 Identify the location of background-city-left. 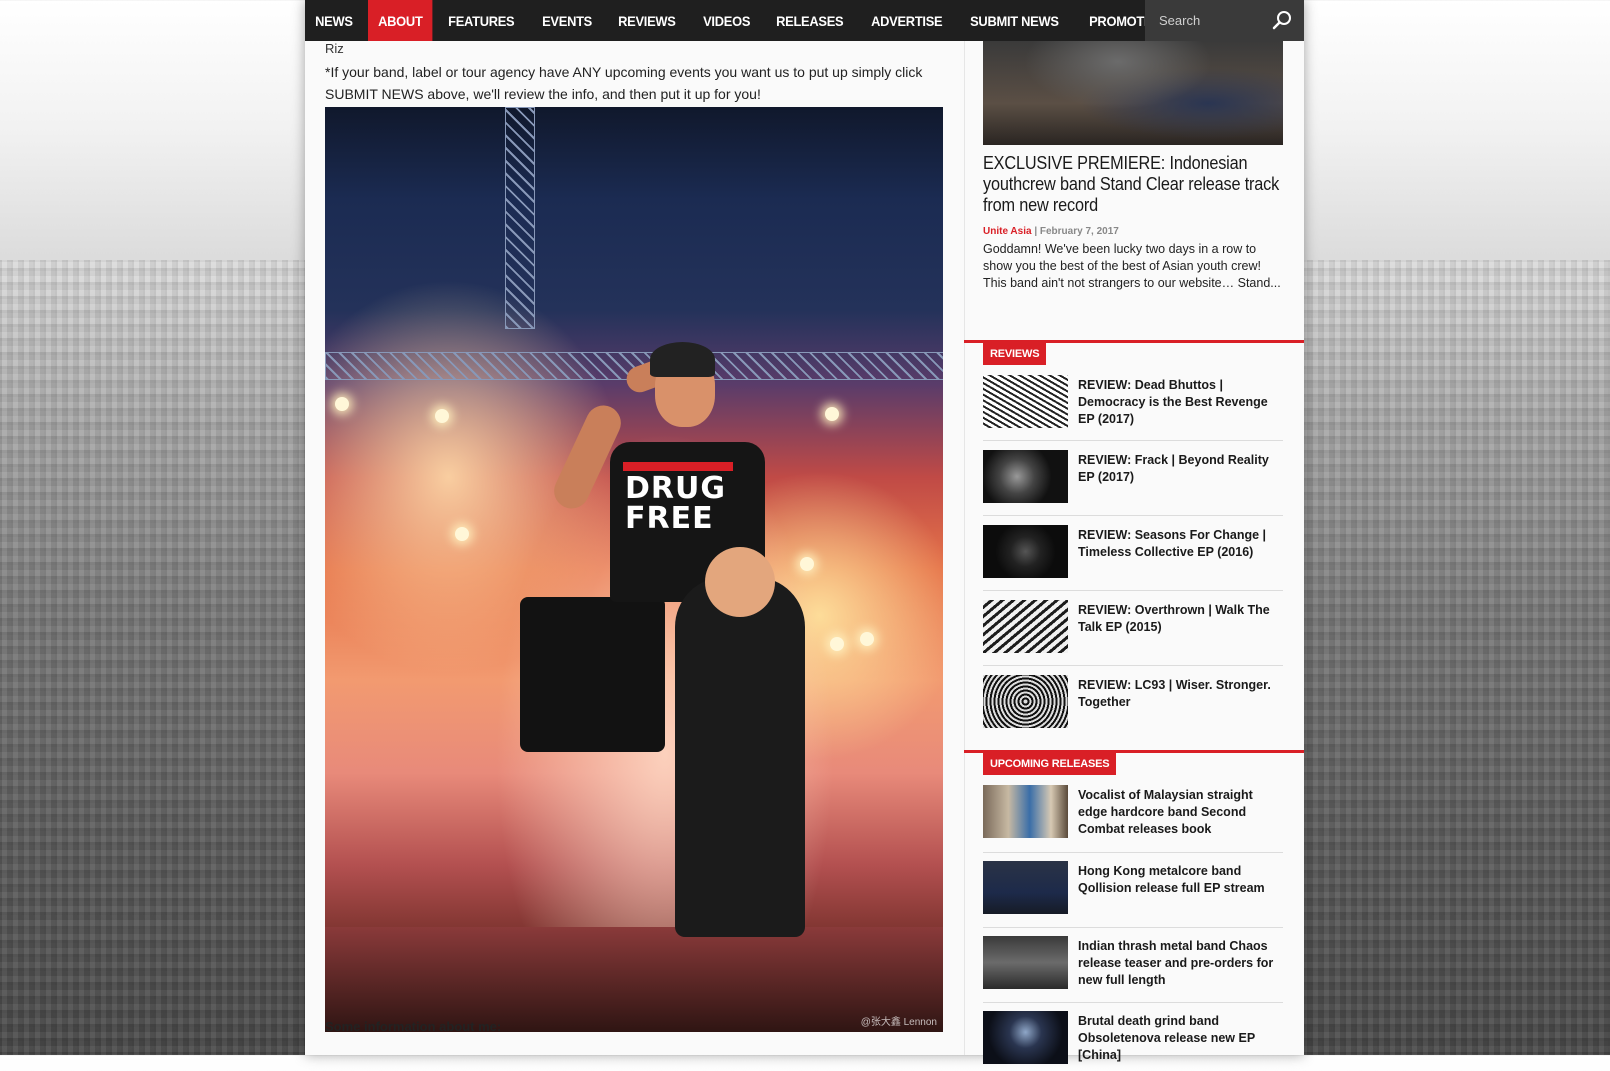
(152, 657).